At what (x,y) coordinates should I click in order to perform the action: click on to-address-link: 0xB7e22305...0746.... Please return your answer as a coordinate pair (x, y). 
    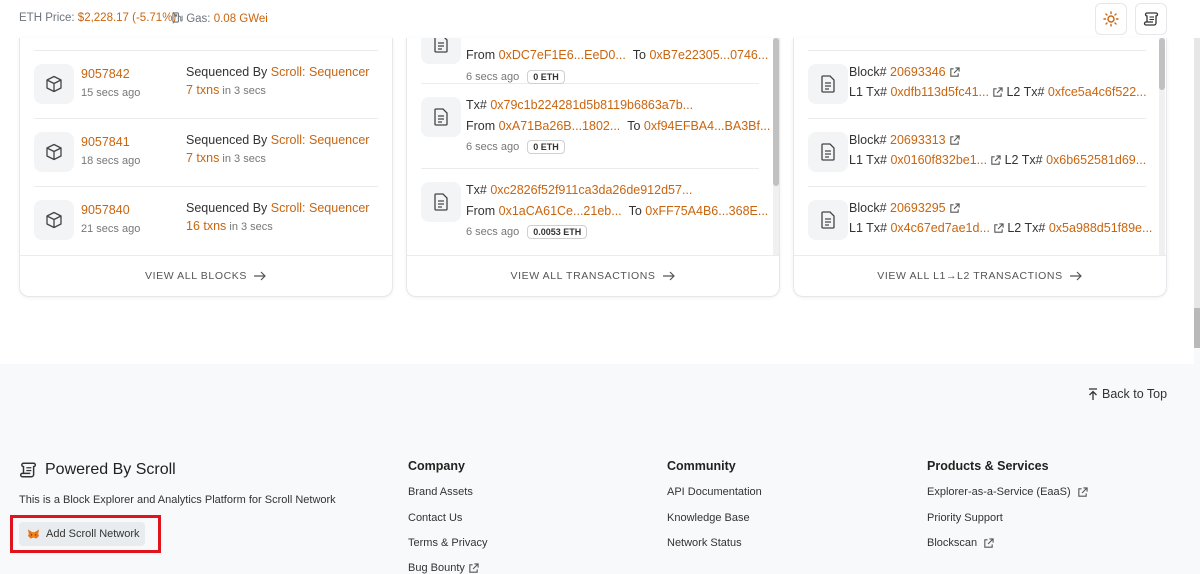
    Looking at the image, I should click on (708, 55).